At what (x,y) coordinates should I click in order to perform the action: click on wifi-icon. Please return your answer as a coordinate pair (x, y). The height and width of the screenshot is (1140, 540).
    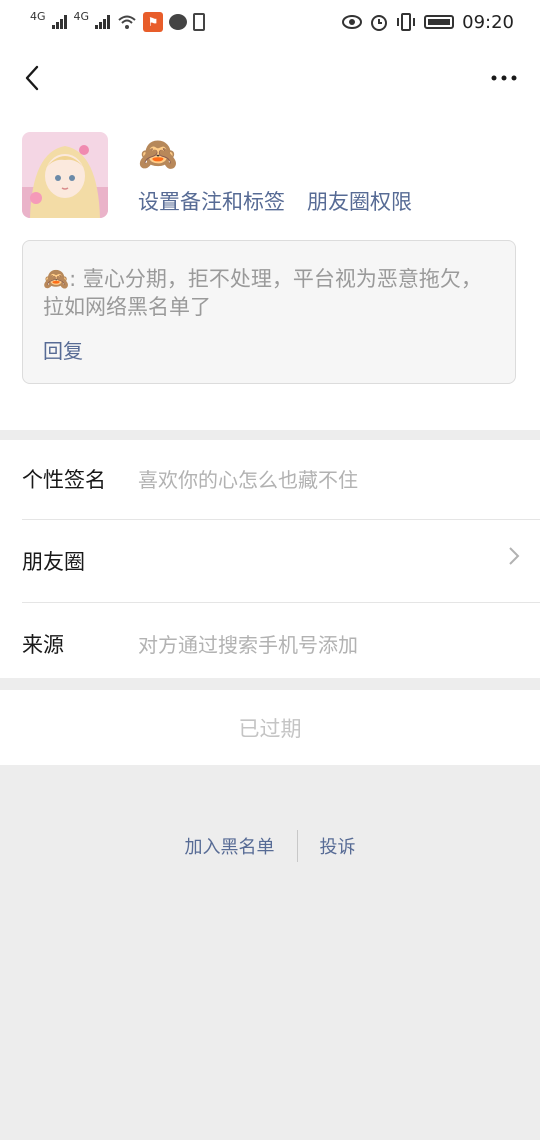
    Looking at the image, I should click on (127, 22).